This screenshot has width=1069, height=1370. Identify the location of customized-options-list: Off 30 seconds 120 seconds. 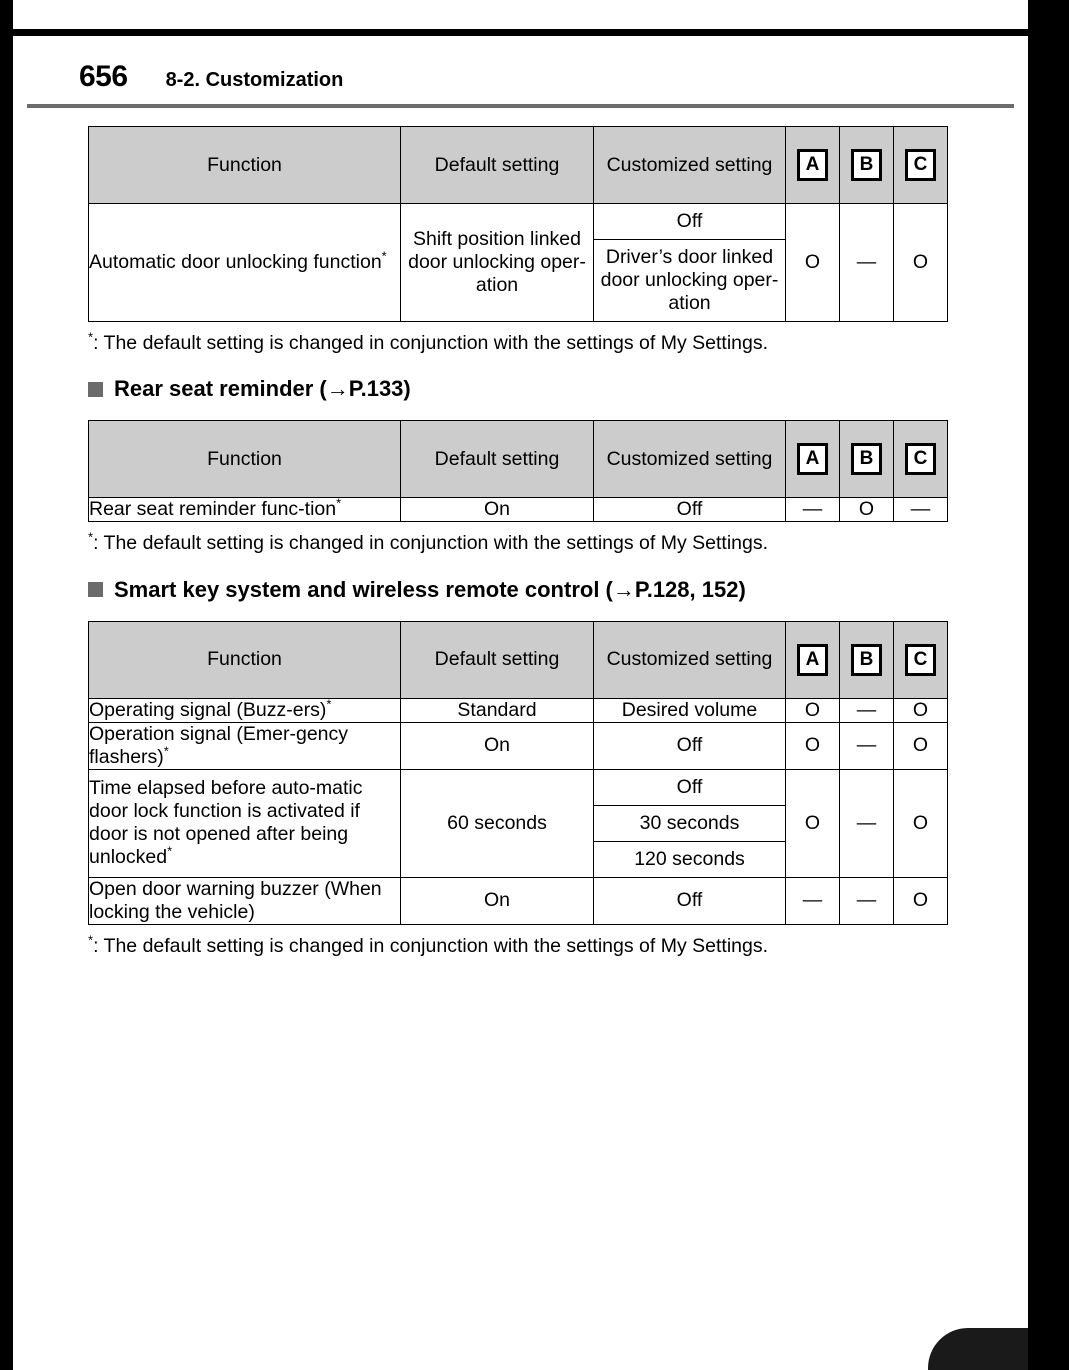
(689, 823).